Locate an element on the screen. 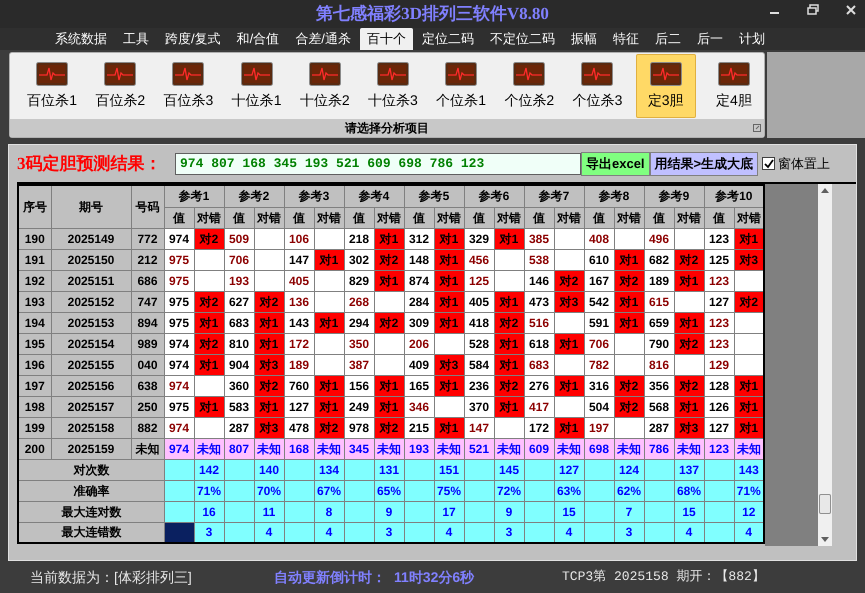  scrollbar is located at coordinates (825, 365).